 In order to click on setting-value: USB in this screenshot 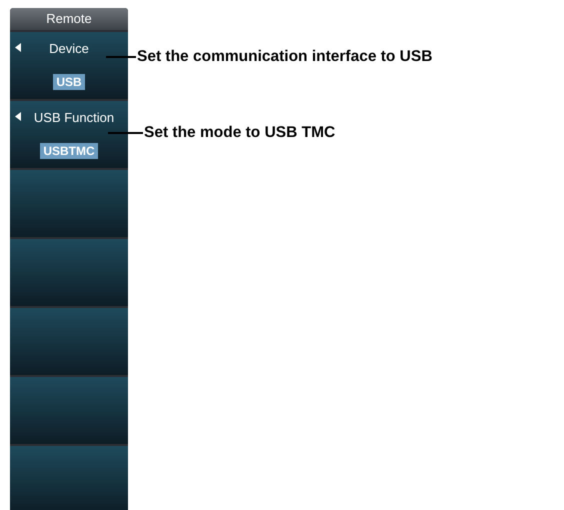, I will do `click(69, 82)`.